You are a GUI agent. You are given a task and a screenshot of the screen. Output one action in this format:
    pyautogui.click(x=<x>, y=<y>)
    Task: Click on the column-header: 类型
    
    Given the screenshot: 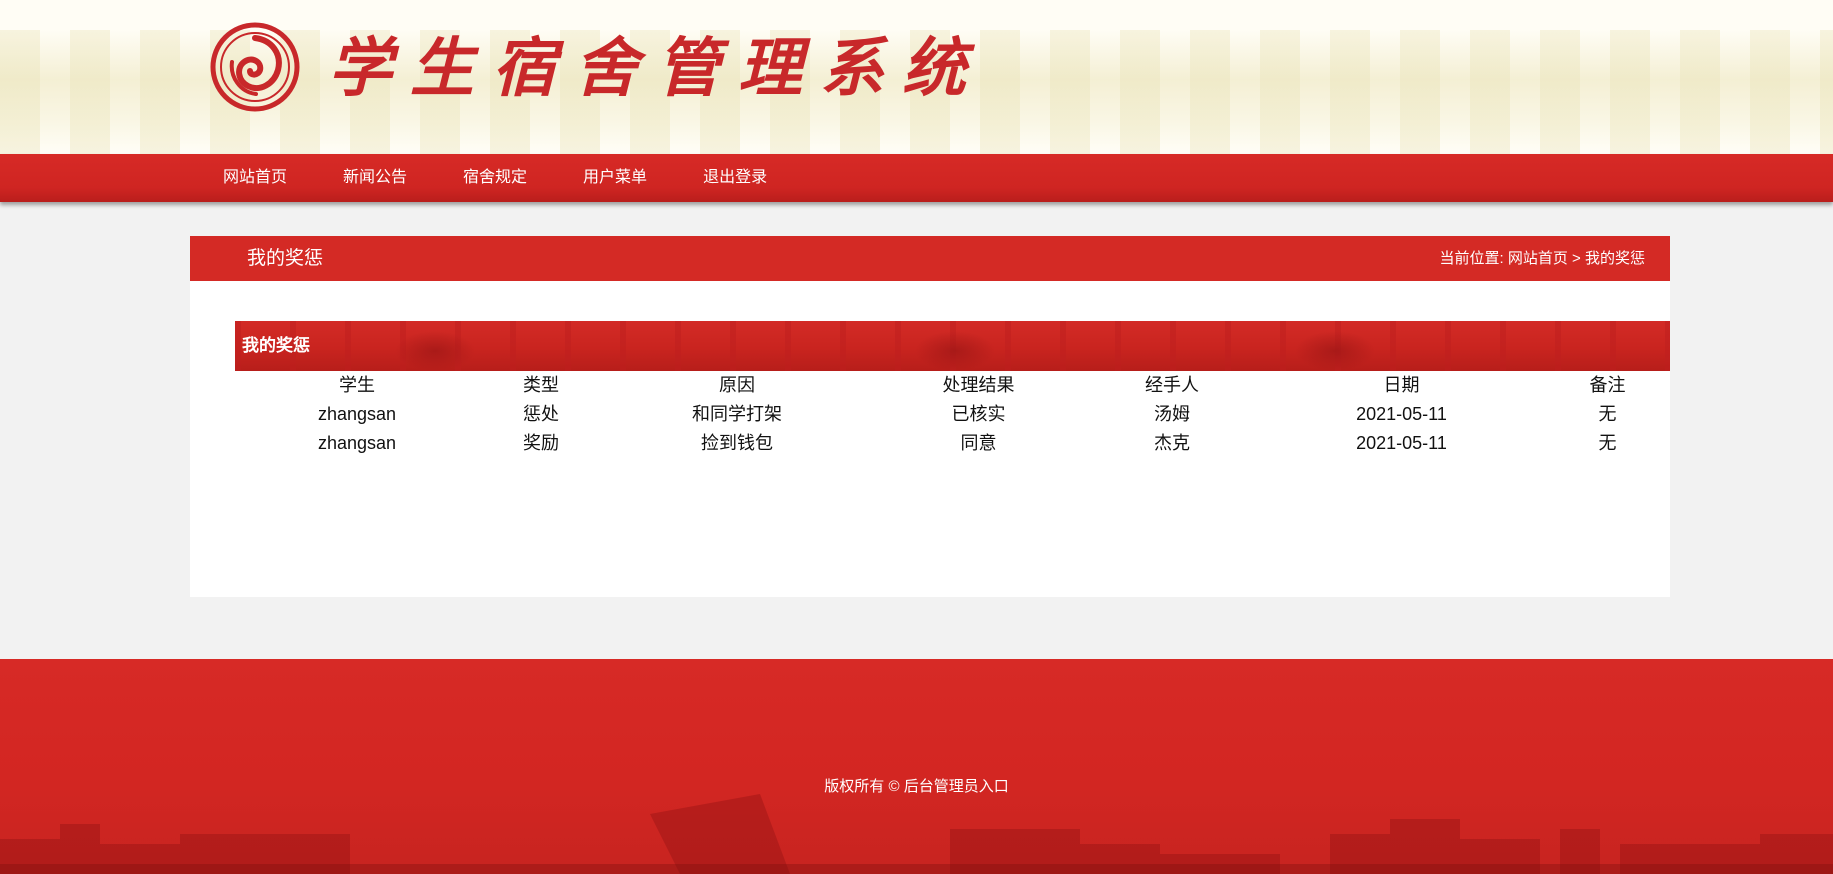 What is the action you would take?
    pyautogui.click(x=541, y=385)
    